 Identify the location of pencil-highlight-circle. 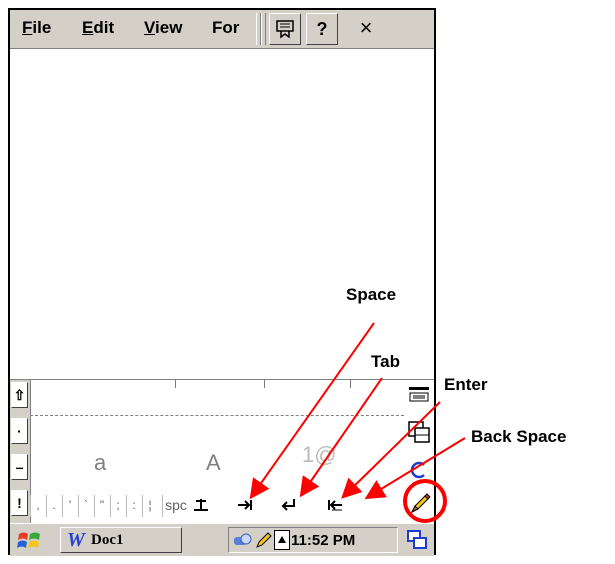
(425, 501).